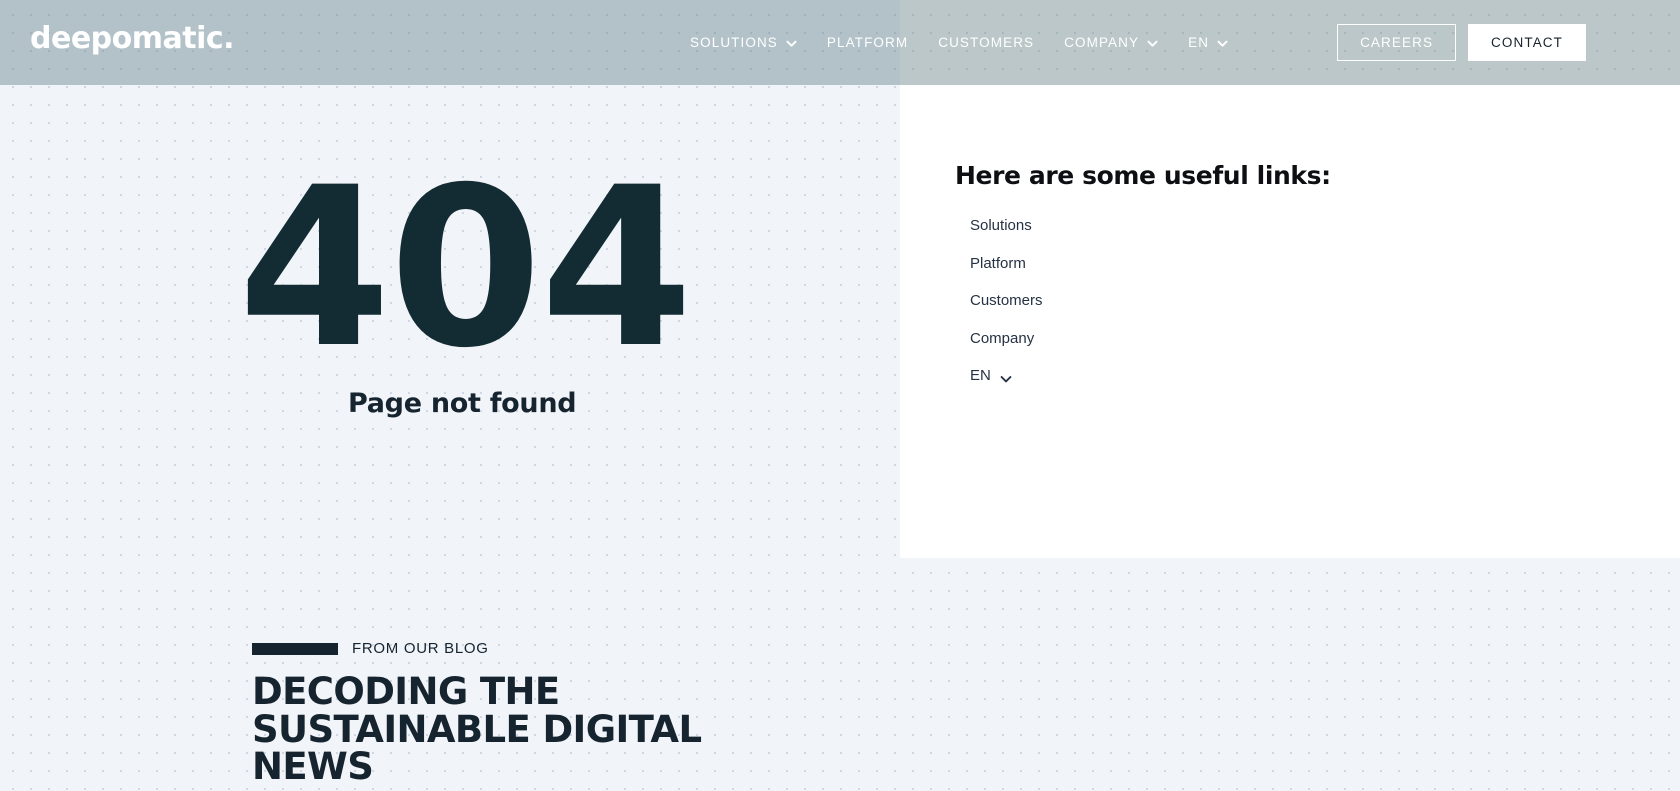 This screenshot has height=791, width=1680. I want to click on useful-link-platform: Platform, so click(1006, 263).